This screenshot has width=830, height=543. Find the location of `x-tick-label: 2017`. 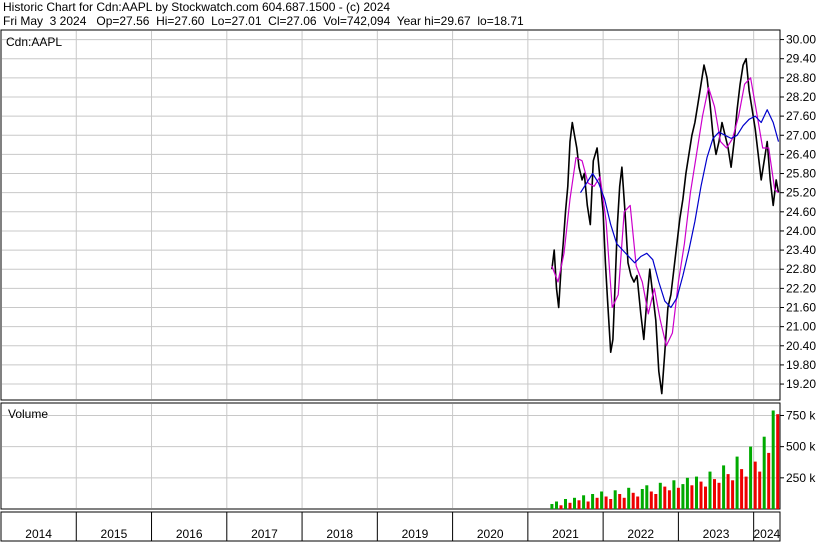

x-tick-label: 2017 is located at coordinates (264, 534).